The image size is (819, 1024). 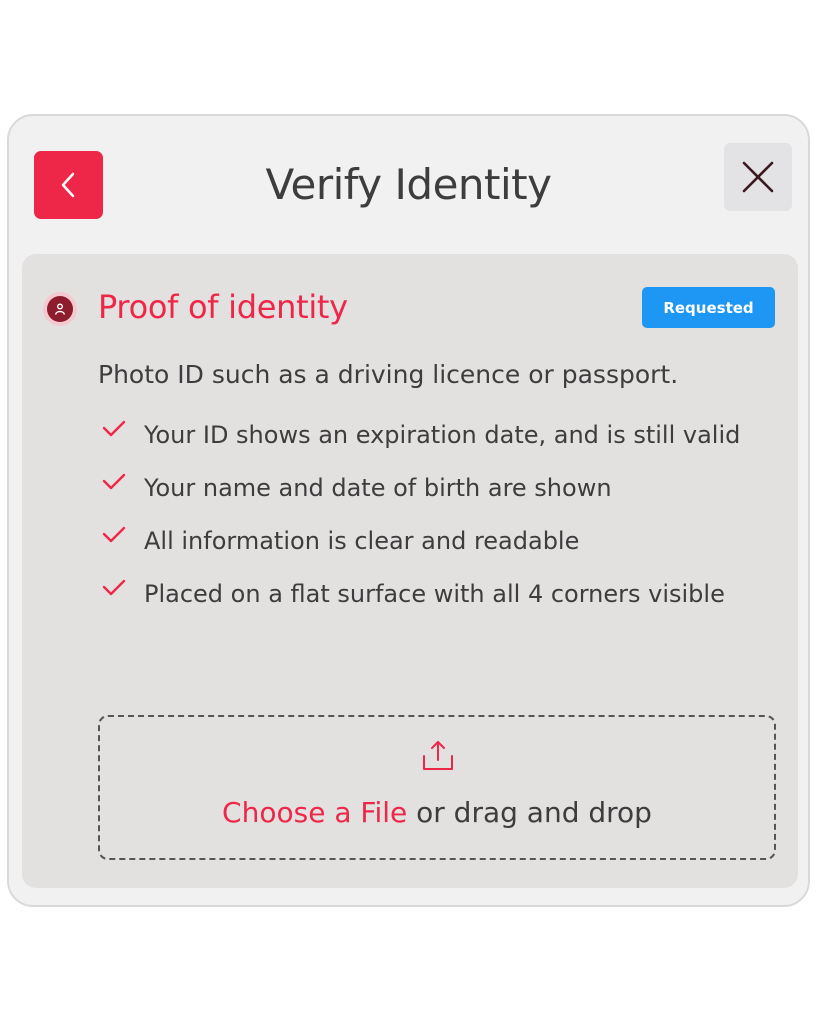 What do you see at coordinates (60, 309) in the screenshot?
I see `person-icon` at bounding box center [60, 309].